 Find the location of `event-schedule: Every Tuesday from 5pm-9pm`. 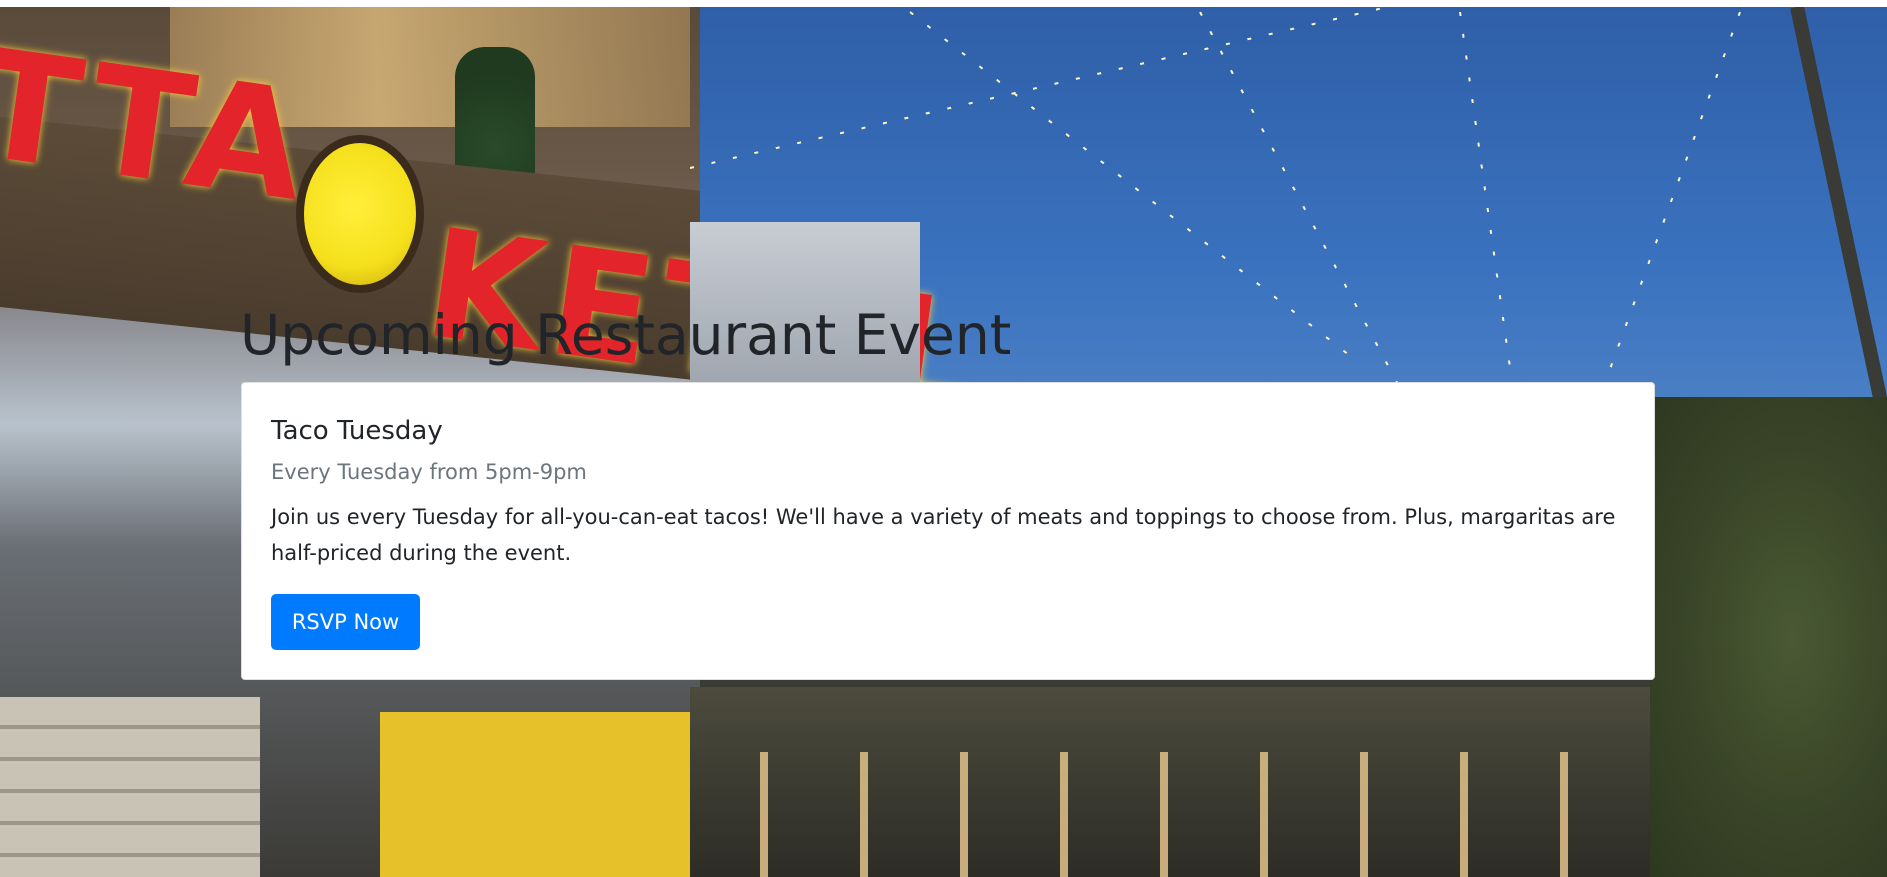

event-schedule: Every Tuesday from 5pm-9pm is located at coordinates (429, 472).